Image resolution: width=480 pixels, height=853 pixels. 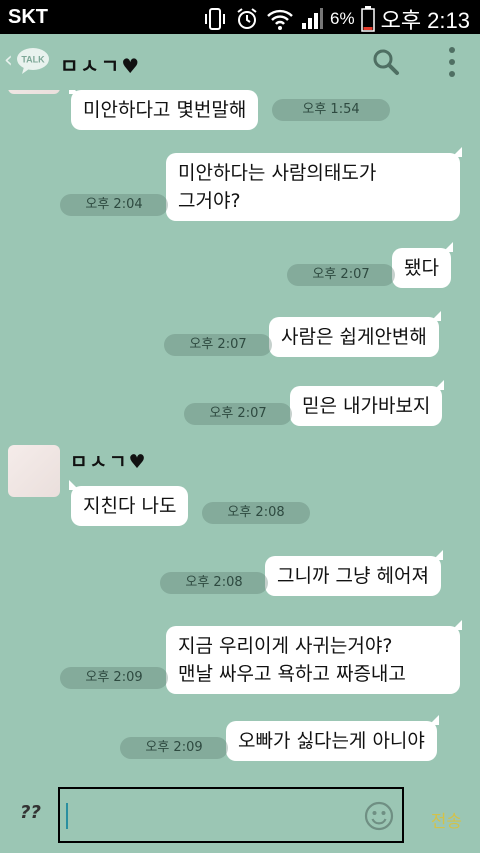 I want to click on text-caret, so click(x=67, y=816).